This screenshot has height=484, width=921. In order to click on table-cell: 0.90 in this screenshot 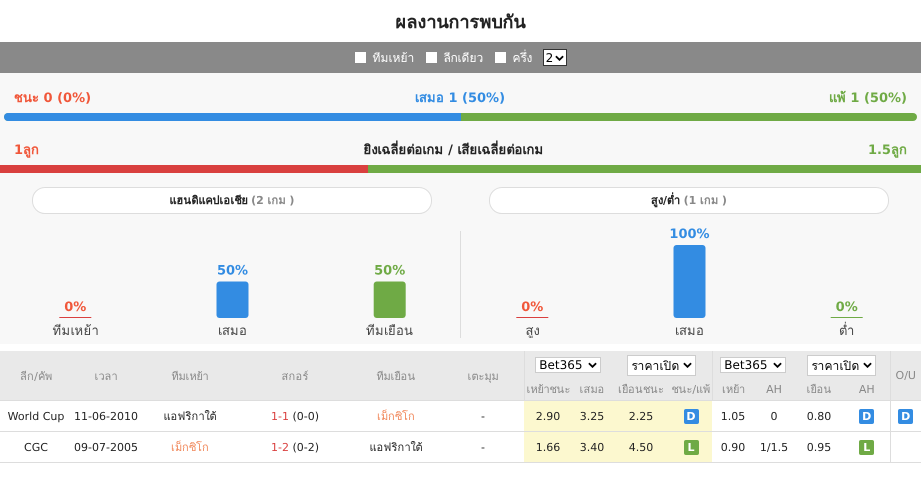, I will do `click(733, 447)`.